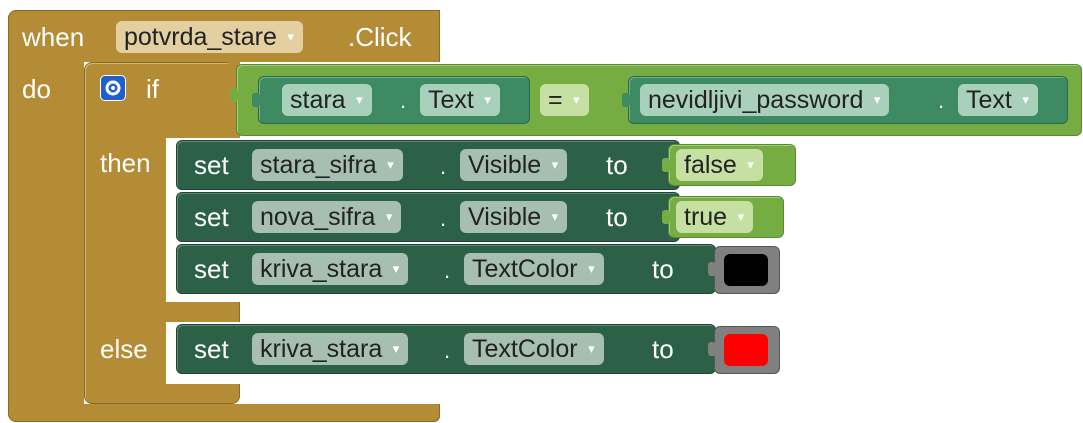 This screenshot has width=1083, height=423. I want to click on component-name: stara, so click(318, 100).